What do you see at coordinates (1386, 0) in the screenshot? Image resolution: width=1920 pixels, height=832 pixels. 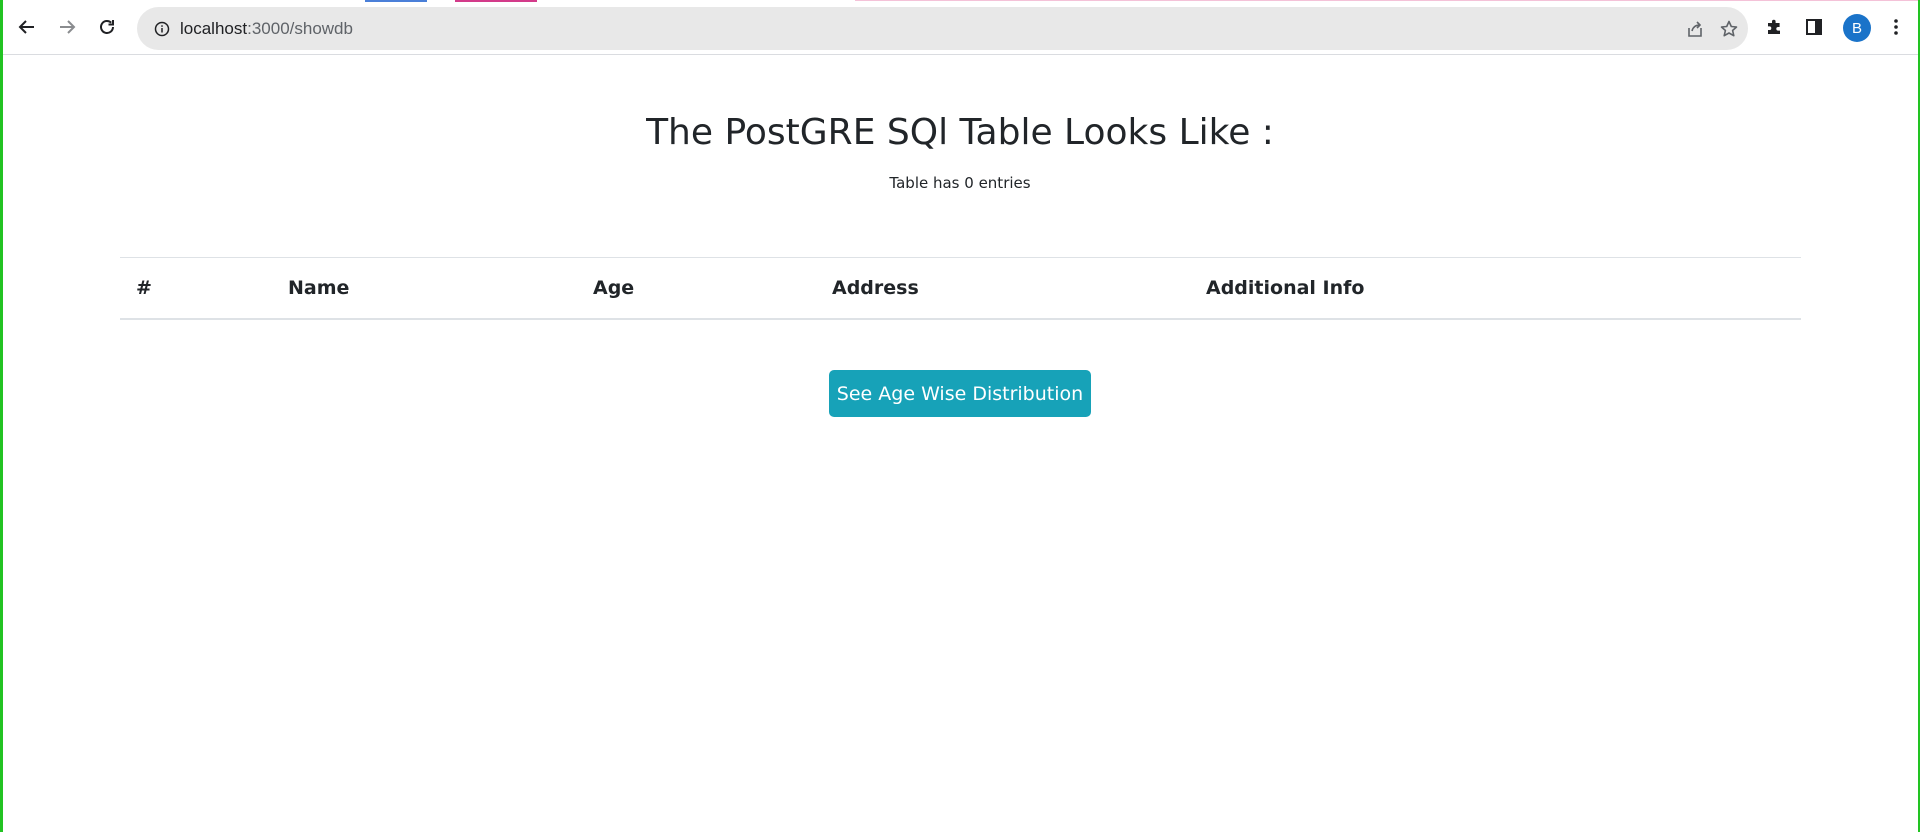 I see `tab-strip-edge` at bounding box center [1386, 0].